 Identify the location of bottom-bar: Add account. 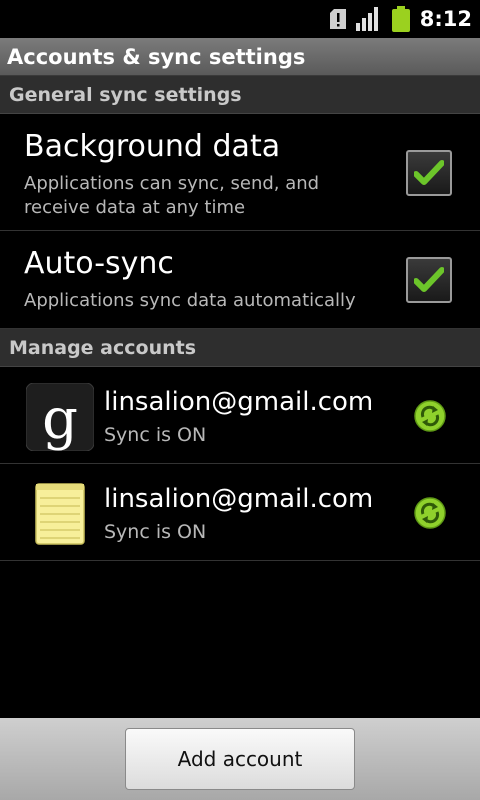
(240, 759).